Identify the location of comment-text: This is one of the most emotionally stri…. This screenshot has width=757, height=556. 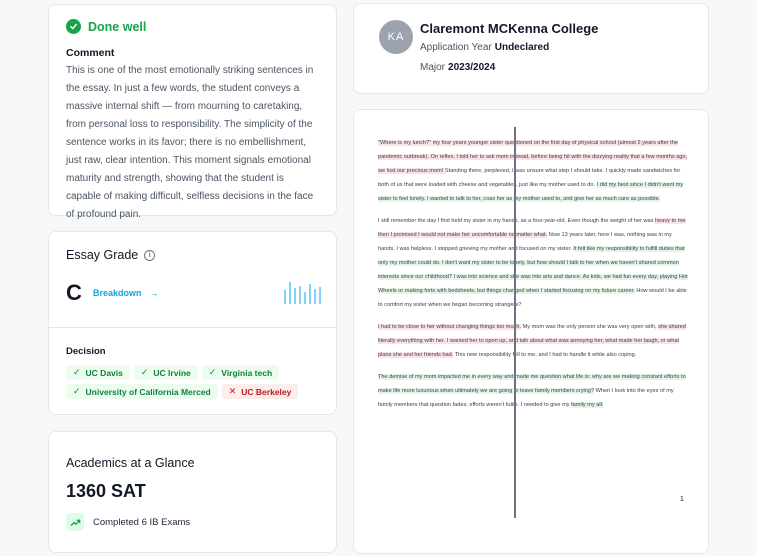
(190, 142).